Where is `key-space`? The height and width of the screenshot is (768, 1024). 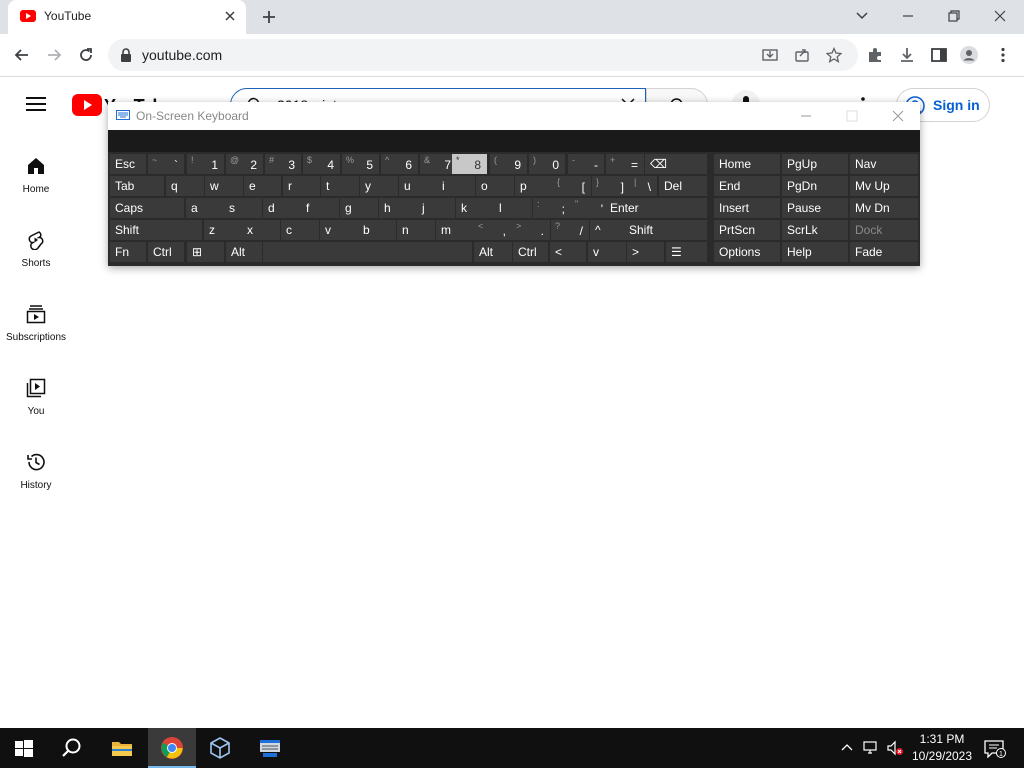
key-space is located at coordinates (367, 252).